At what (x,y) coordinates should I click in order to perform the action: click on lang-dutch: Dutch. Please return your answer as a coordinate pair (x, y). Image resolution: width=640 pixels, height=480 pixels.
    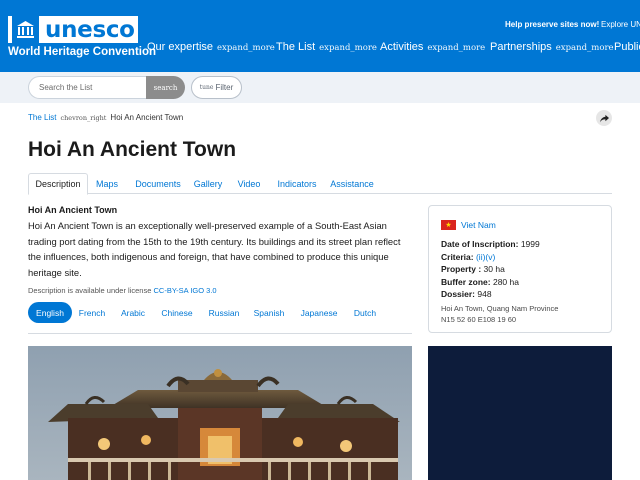
    Looking at the image, I should click on (365, 312).